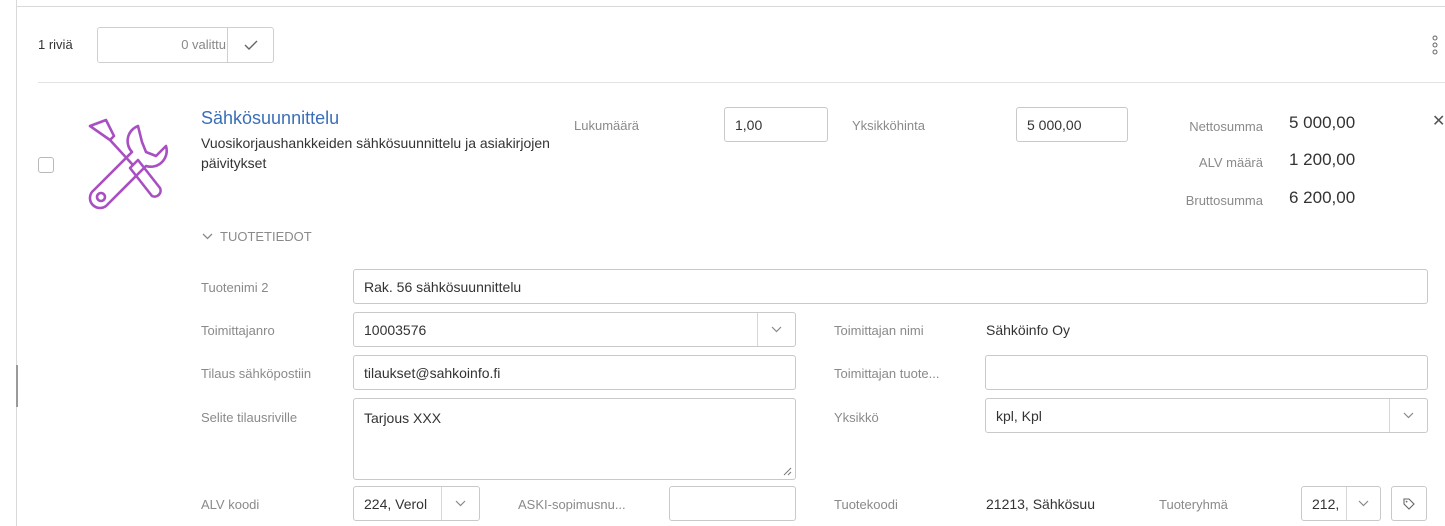  I want to click on tag-icon, so click(1409, 503).